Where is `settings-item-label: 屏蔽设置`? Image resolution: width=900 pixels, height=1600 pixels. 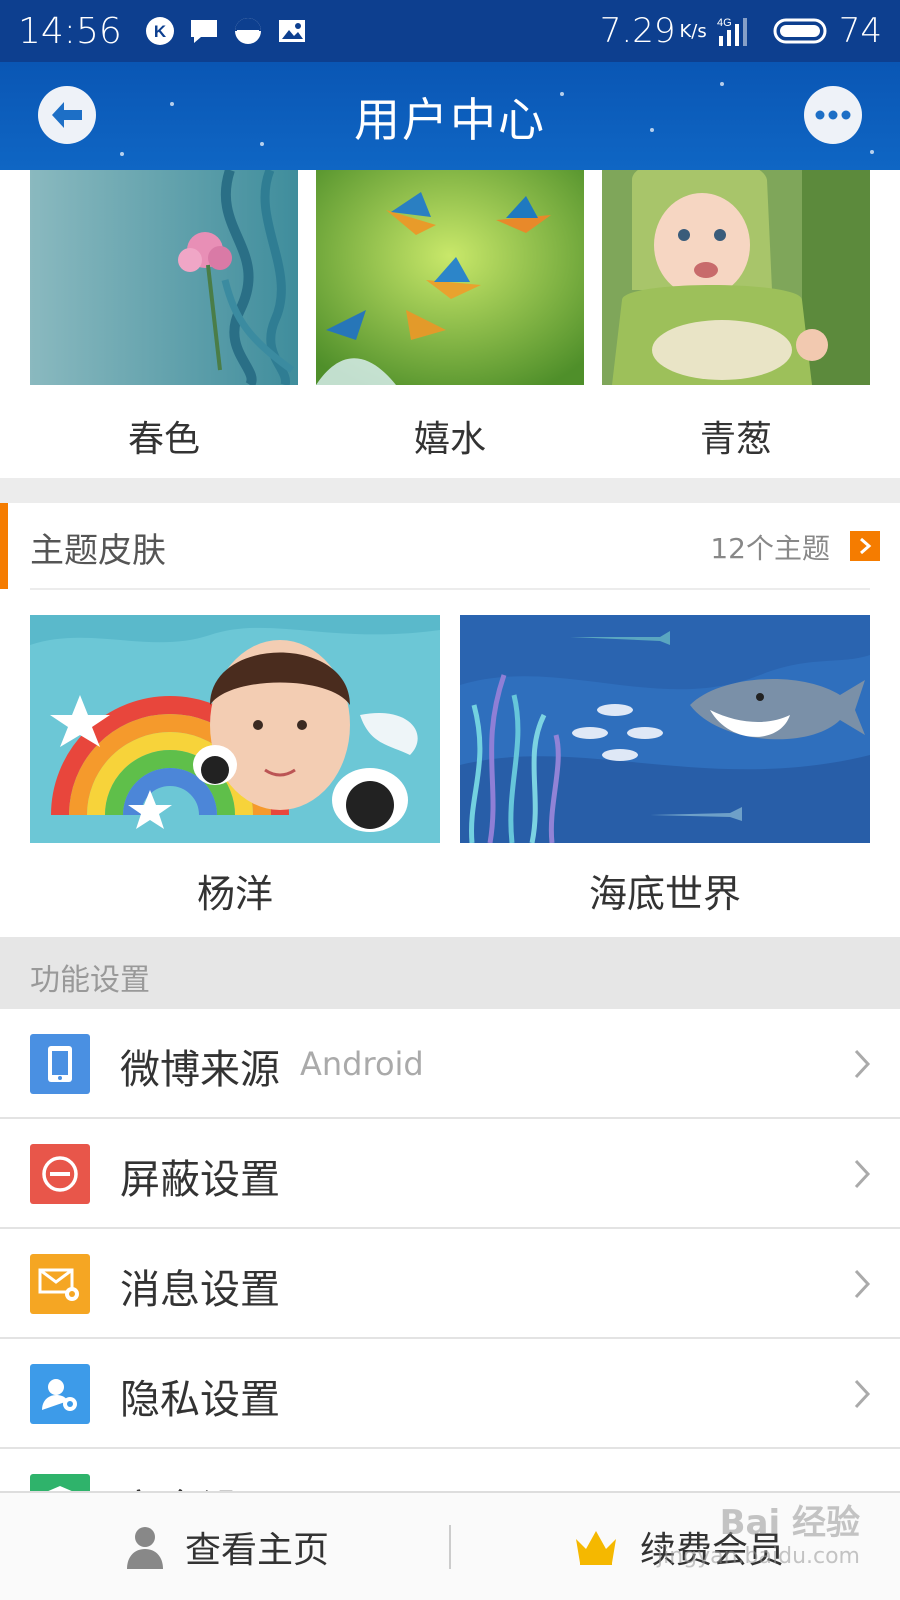 settings-item-label: 屏蔽设置 is located at coordinates (200, 1180).